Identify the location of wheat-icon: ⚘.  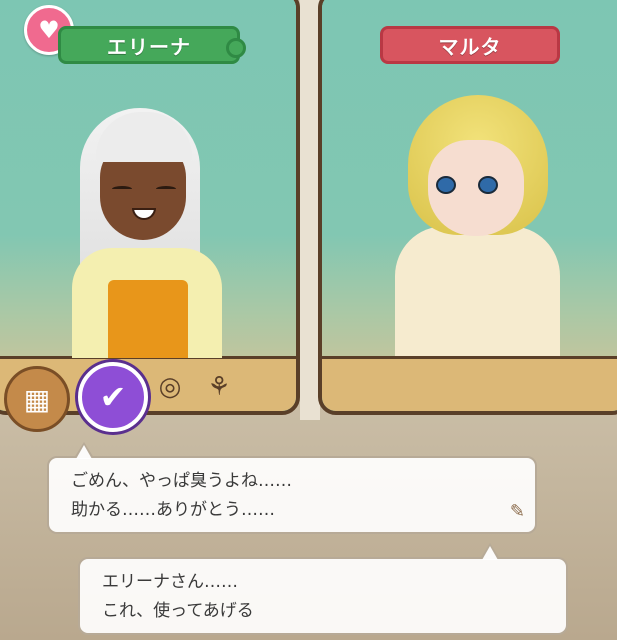
(219, 387).